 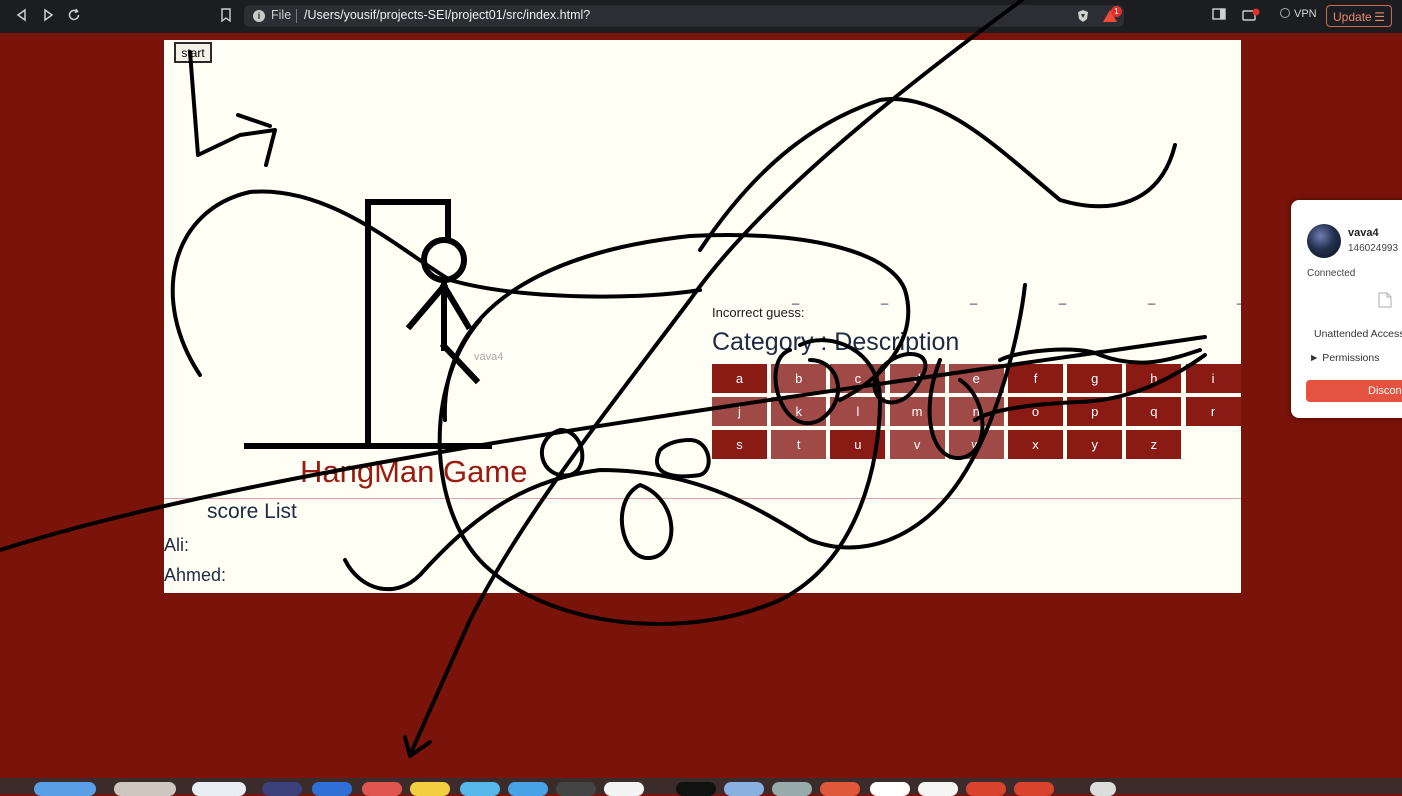 What do you see at coordinates (22, 16) in the screenshot?
I see `back-icon` at bounding box center [22, 16].